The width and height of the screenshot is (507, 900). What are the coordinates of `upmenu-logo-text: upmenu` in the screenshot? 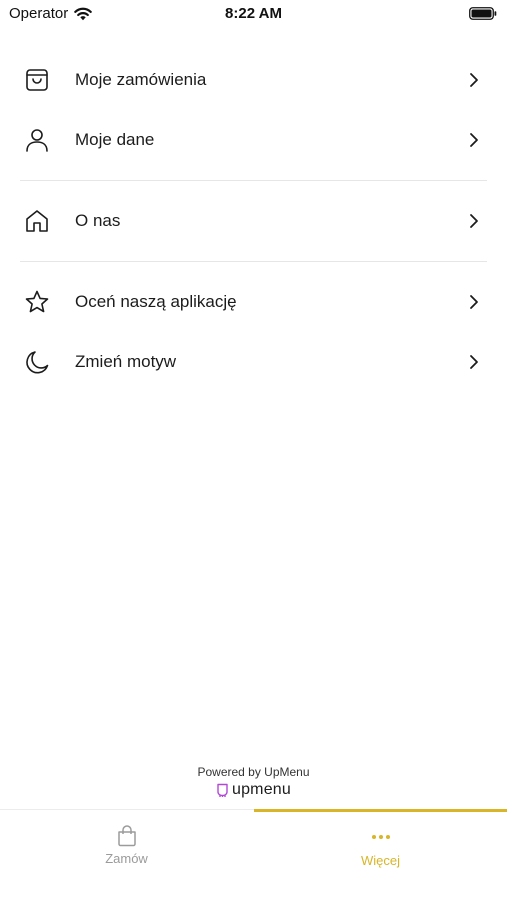 It's located at (261, 789).